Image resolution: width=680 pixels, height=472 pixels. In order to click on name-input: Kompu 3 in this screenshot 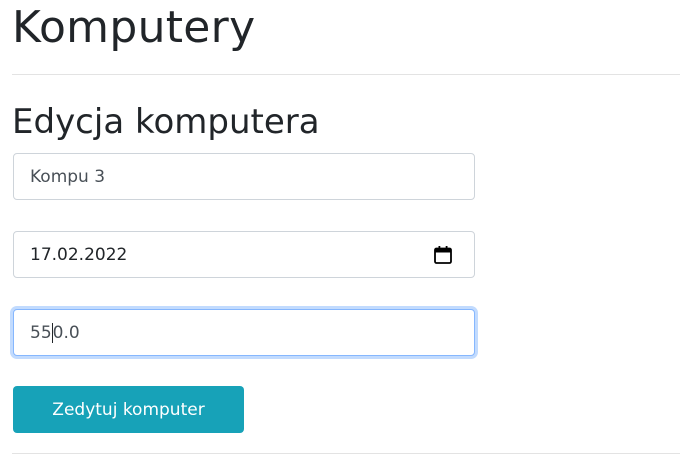, I will do `click(244, 176)`.